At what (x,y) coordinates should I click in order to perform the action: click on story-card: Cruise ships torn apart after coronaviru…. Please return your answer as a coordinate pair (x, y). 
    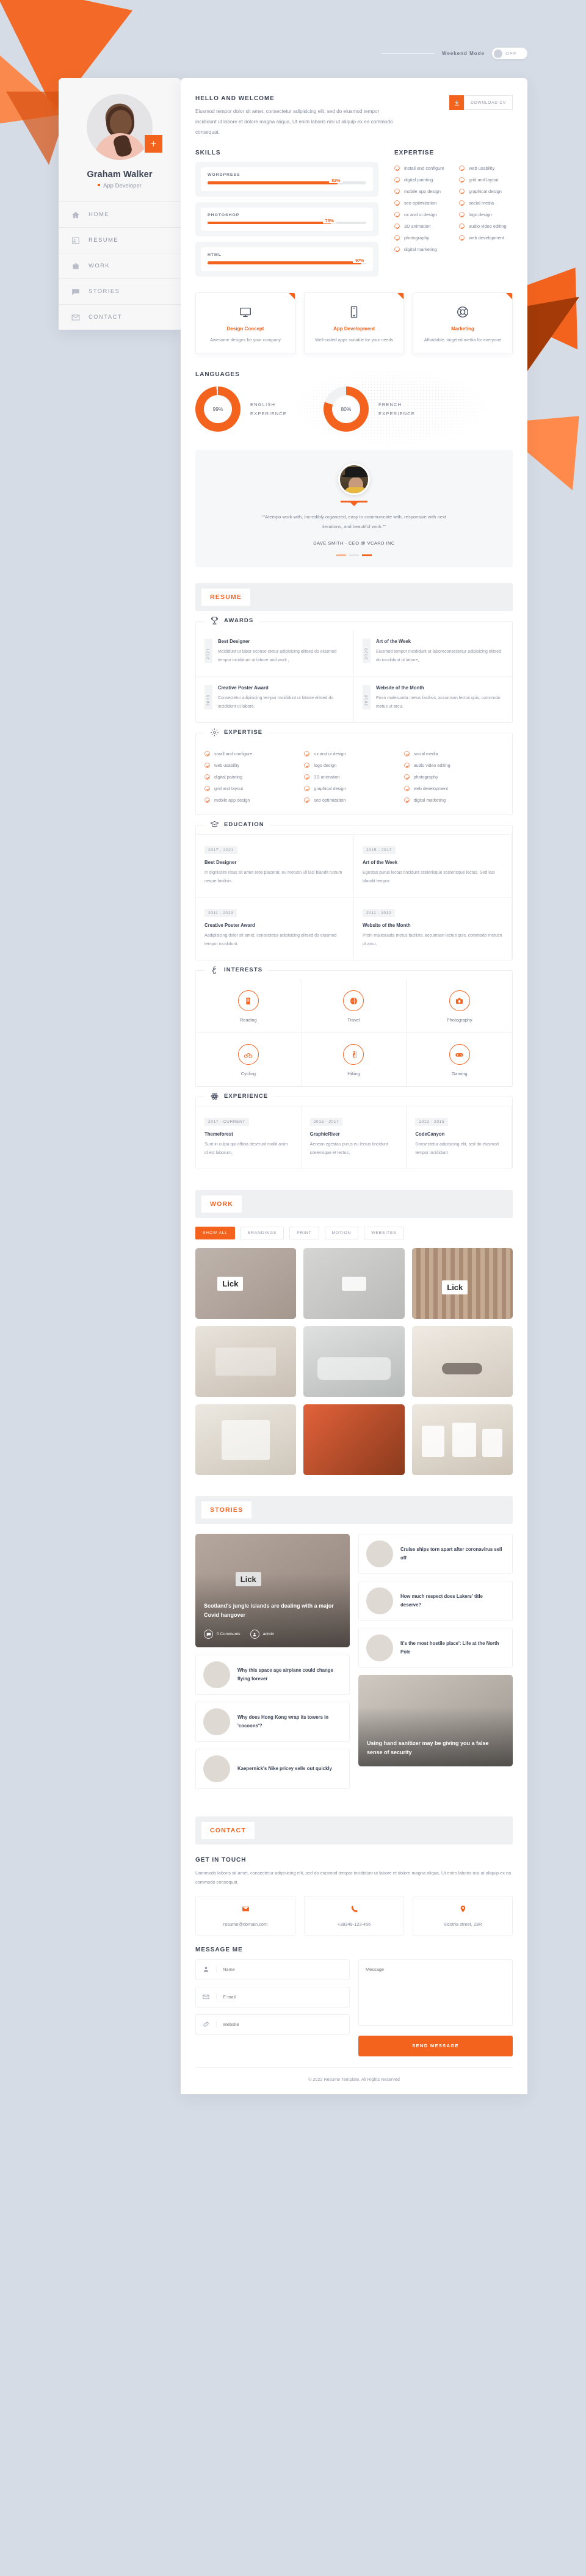
    Looking at the image, I should click on (435, 1554).